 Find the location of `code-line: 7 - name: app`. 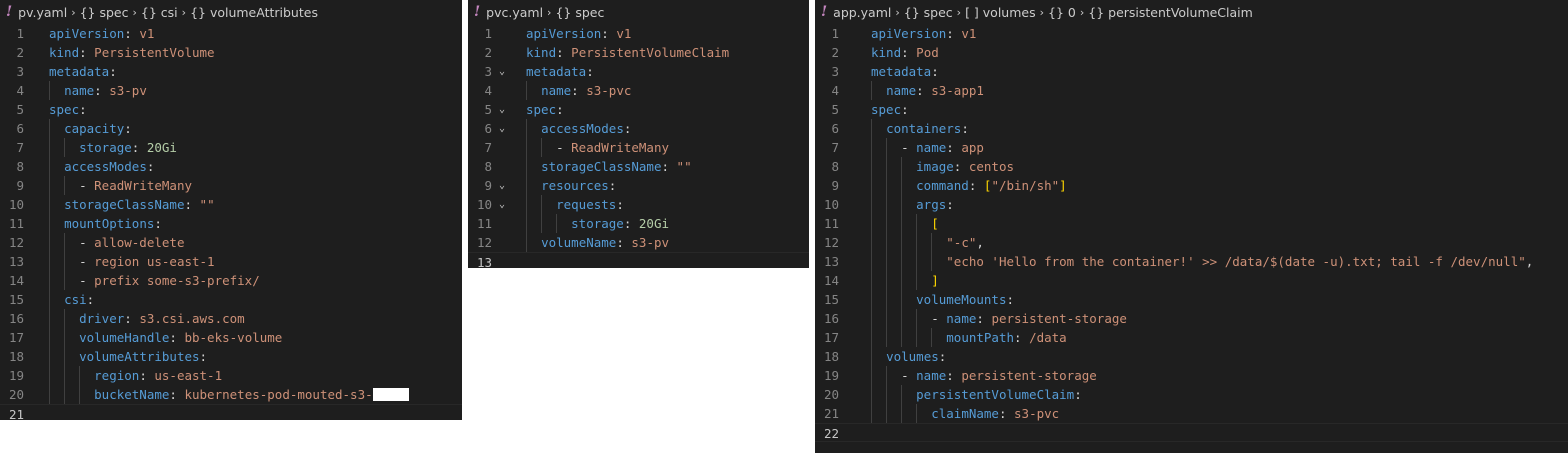

code-line: 7 - name: app is located at coordinates (1191, 147).